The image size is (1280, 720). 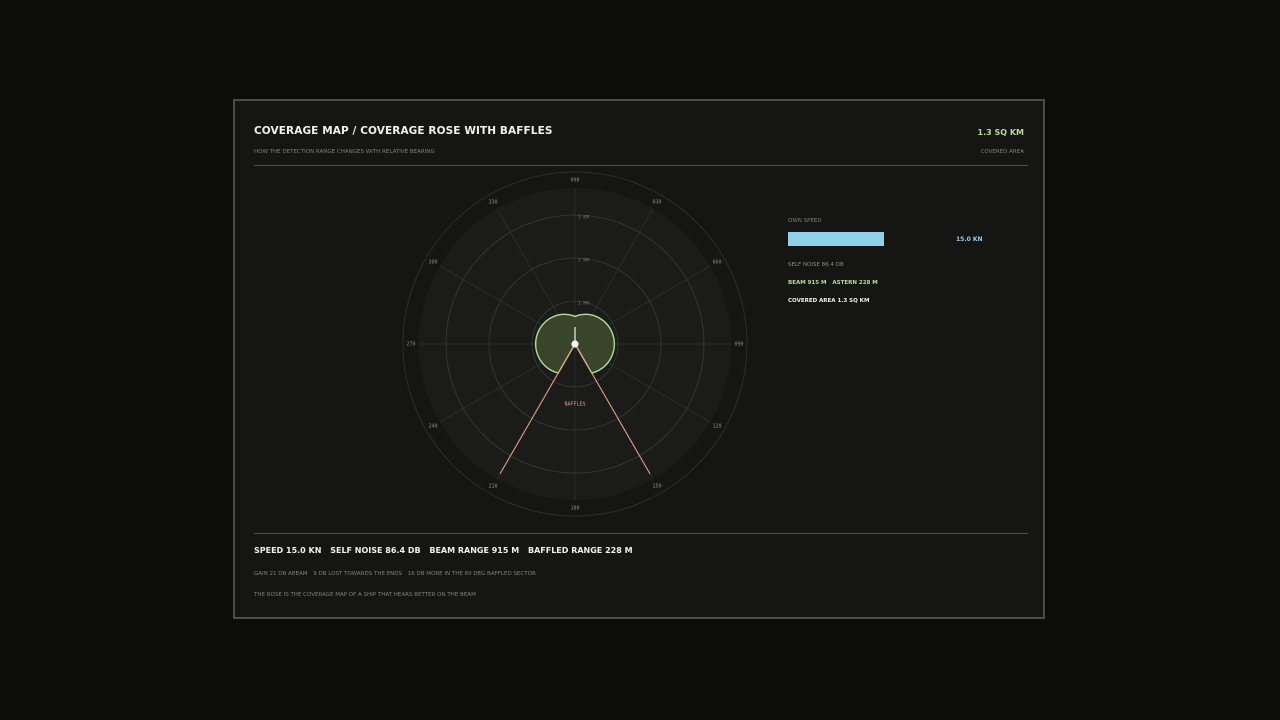 What do you see at coordinates (717, 427) in the screenshot?
I see `bearing-label-120: 120` at bounding box center [717, 427].